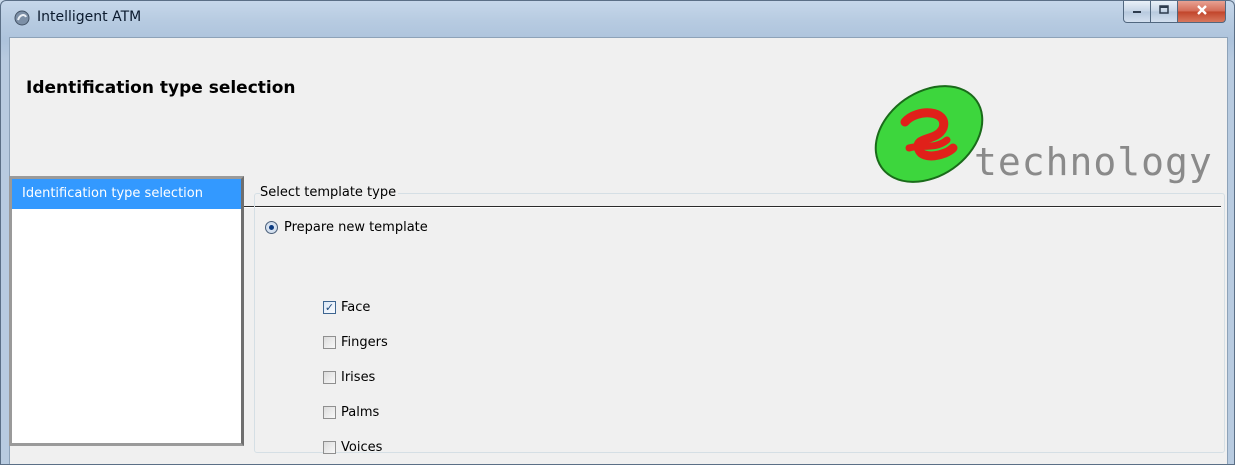 This screenshot has width=1235, height=465. What do you see at coordinates (617, 20) in the screenshot?
I see `title-bar: Intelligent ATM` at bounding box center [617, 20].